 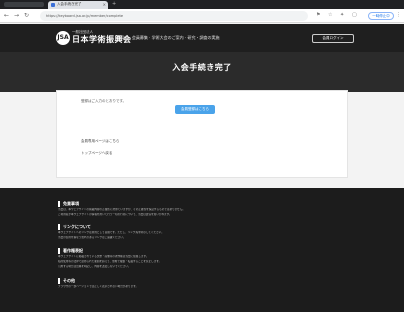 I want to click on sidebar-icon: ▢, so click(x=354, y=15).